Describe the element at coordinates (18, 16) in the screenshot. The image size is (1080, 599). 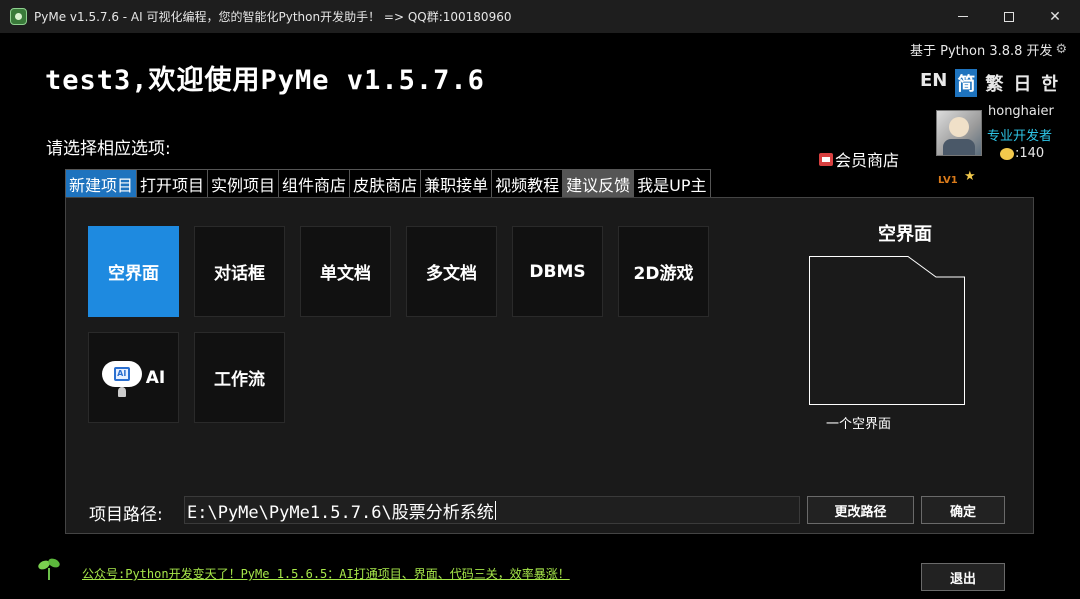
I see `app-logo-icon` at that location.